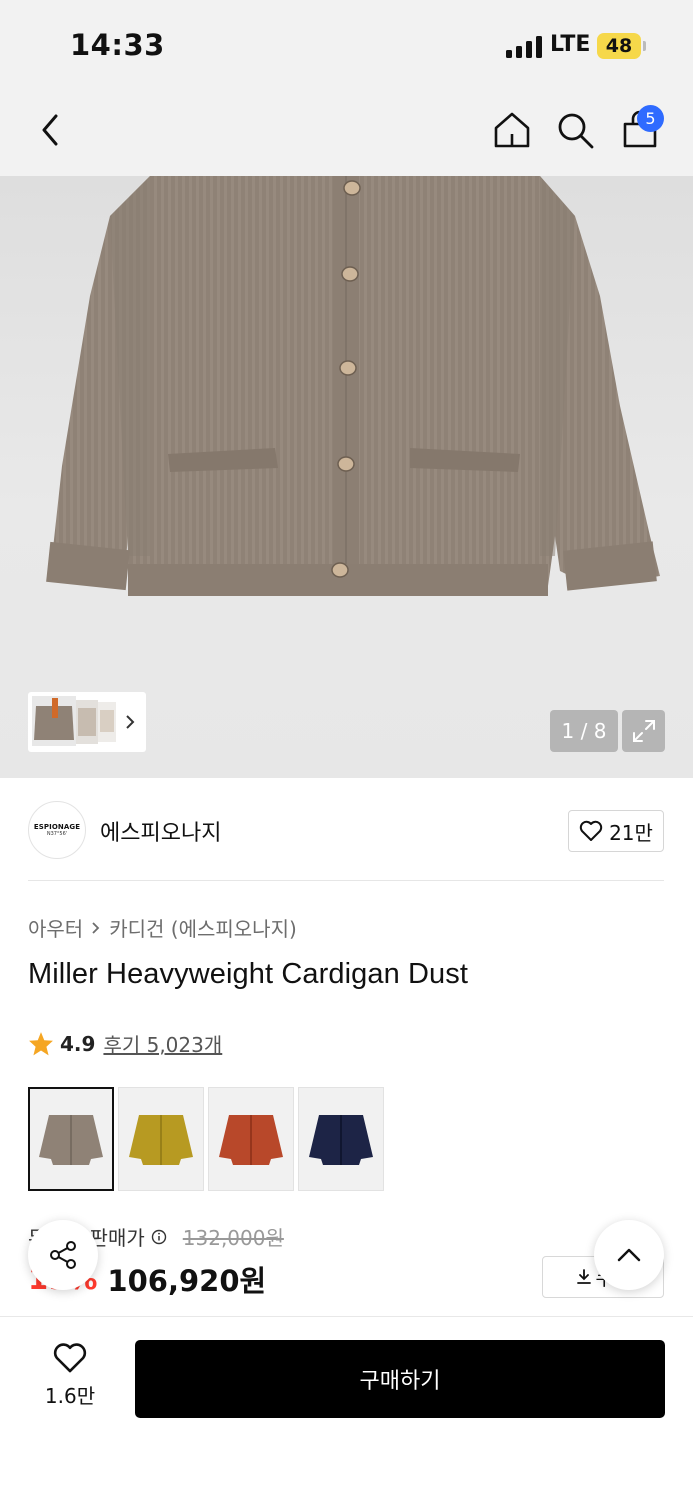 The height and width of the screenshot is (1500, 693). Describe the element at coordinates (203, 927) in the screenshot. I see `breadcrumb-subcategory: 카디건 (에스피오나지)` at that location.